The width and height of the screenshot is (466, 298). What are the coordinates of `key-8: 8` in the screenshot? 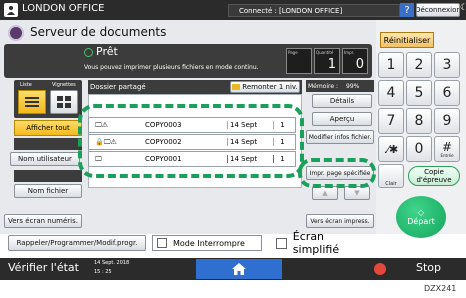 It's located at (419, 121).